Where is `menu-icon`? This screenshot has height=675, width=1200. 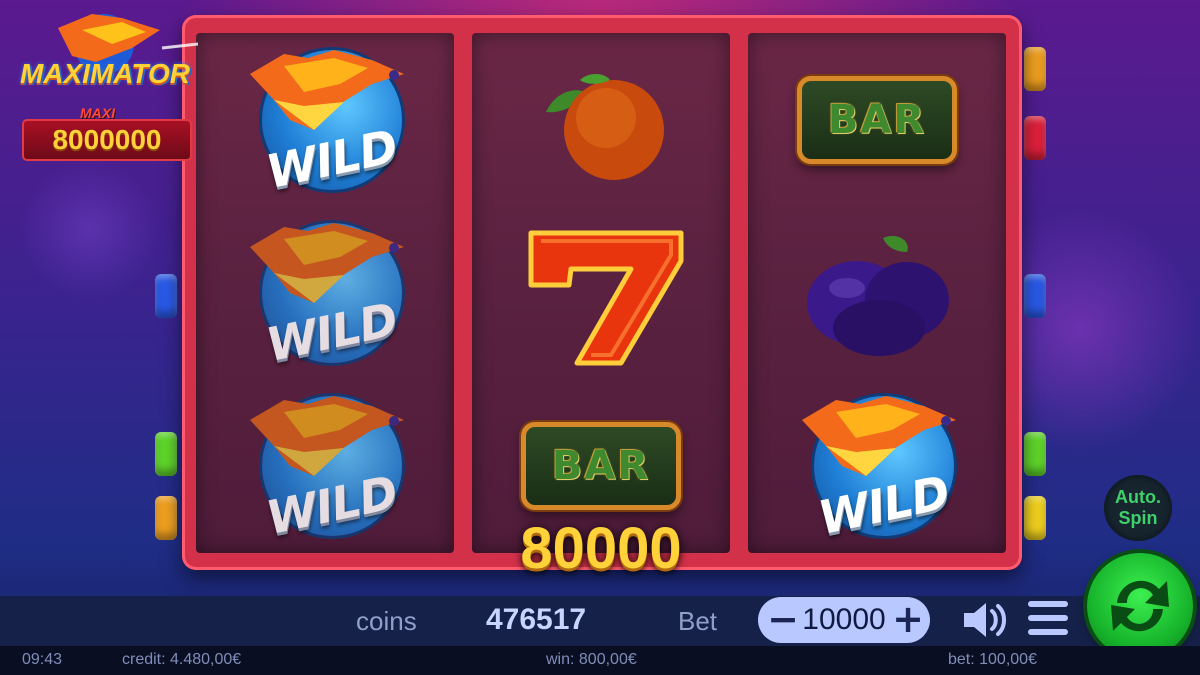
menu-icon is located at coordinates (1050, 621).